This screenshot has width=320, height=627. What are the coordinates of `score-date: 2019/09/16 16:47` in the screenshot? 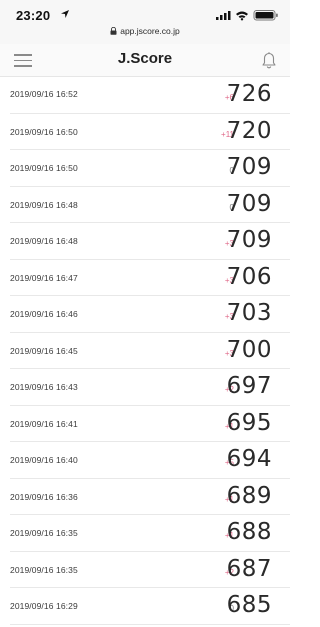 It's located at (44, 277).